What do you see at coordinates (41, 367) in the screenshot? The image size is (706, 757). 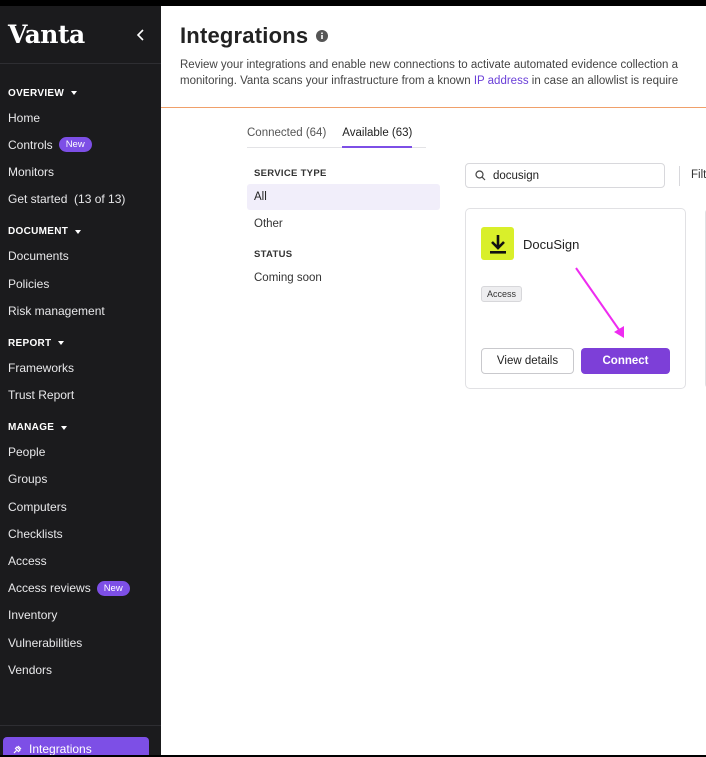 I see `sidebar-item-label: Frameworks` at bounding box center [41, 367].